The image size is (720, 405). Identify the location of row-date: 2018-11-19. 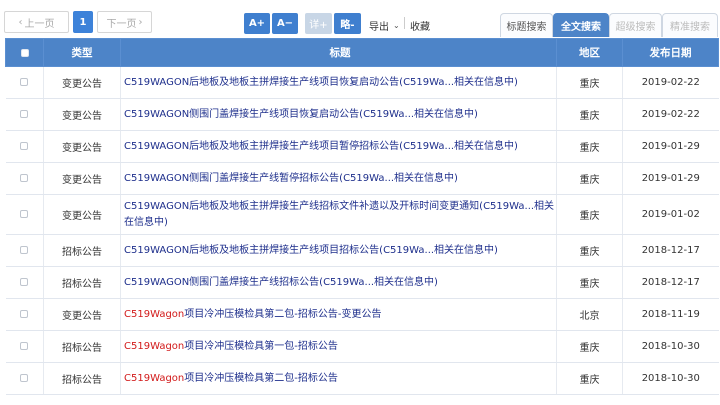
(670, 314).